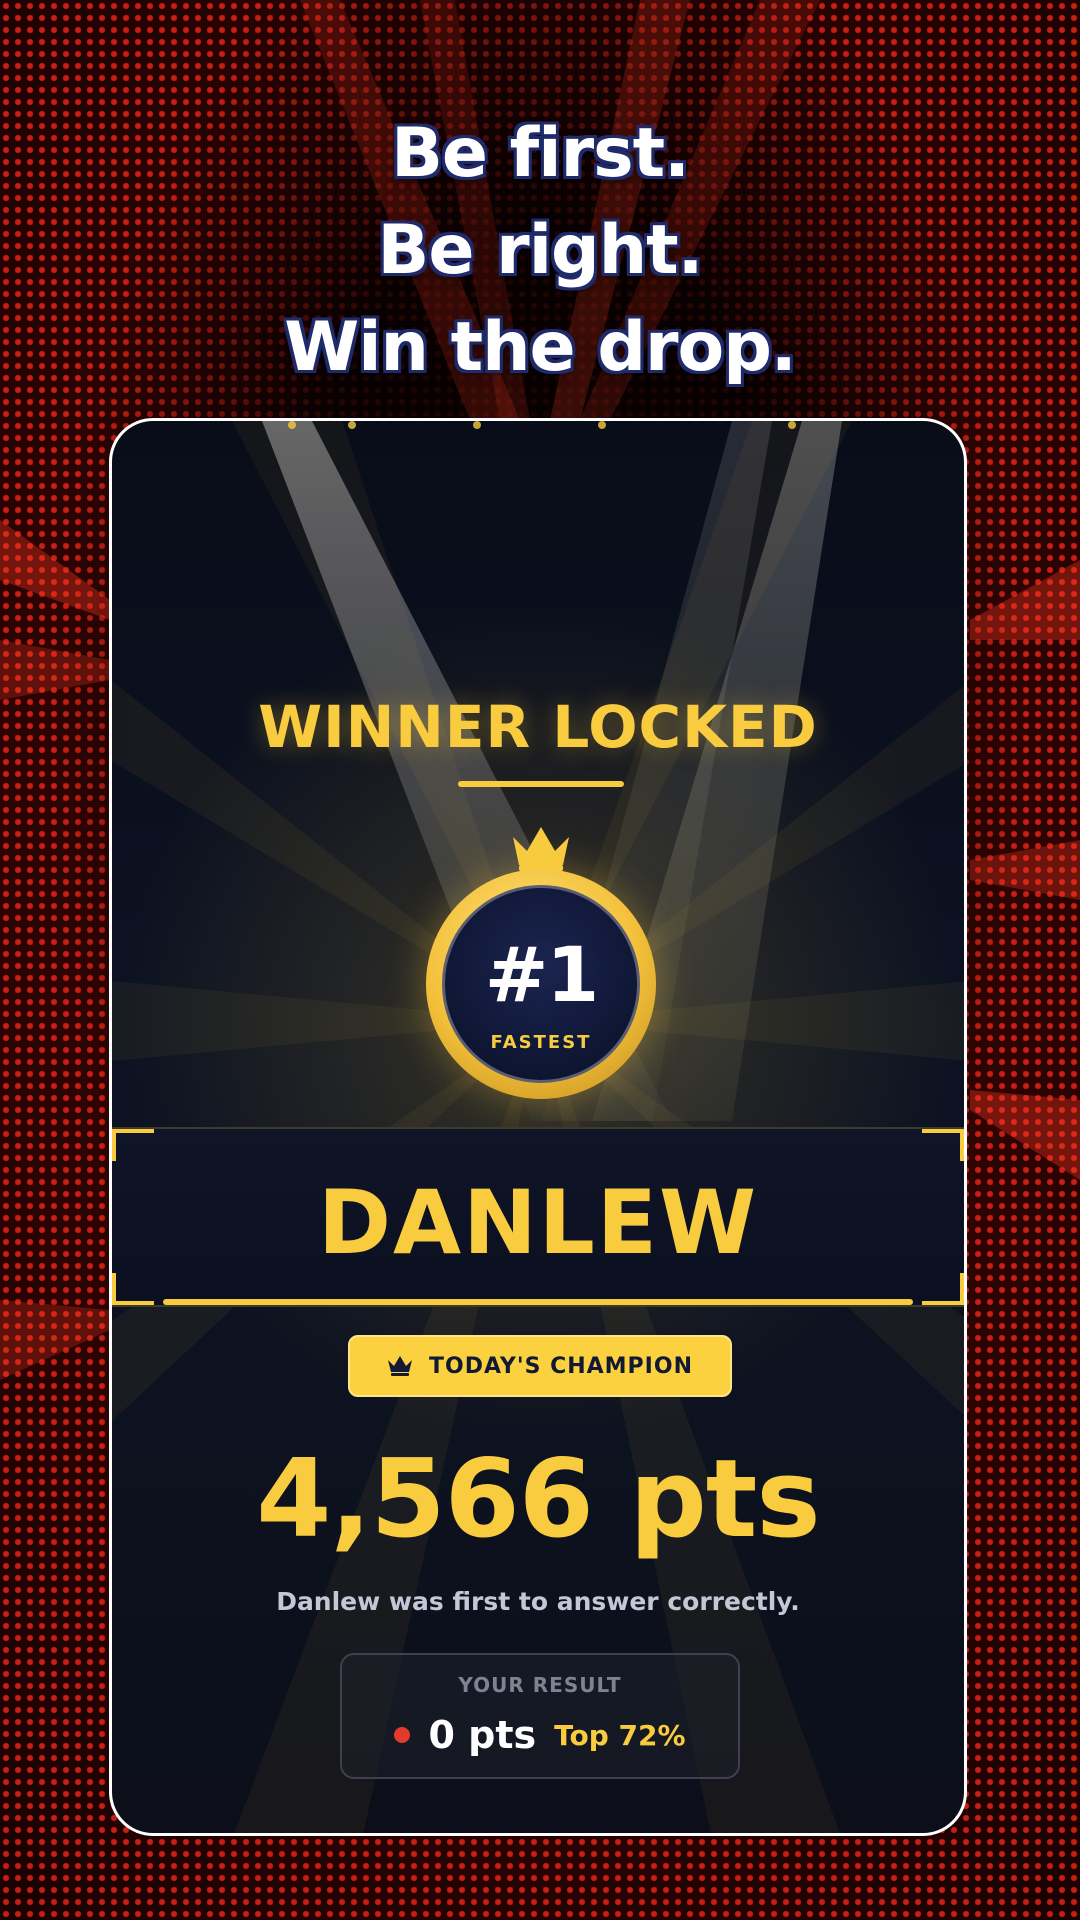 The height and width of the screenshot is (1920, 1080). I want to click on medal-label: FASTEST, so click(541, 1042).